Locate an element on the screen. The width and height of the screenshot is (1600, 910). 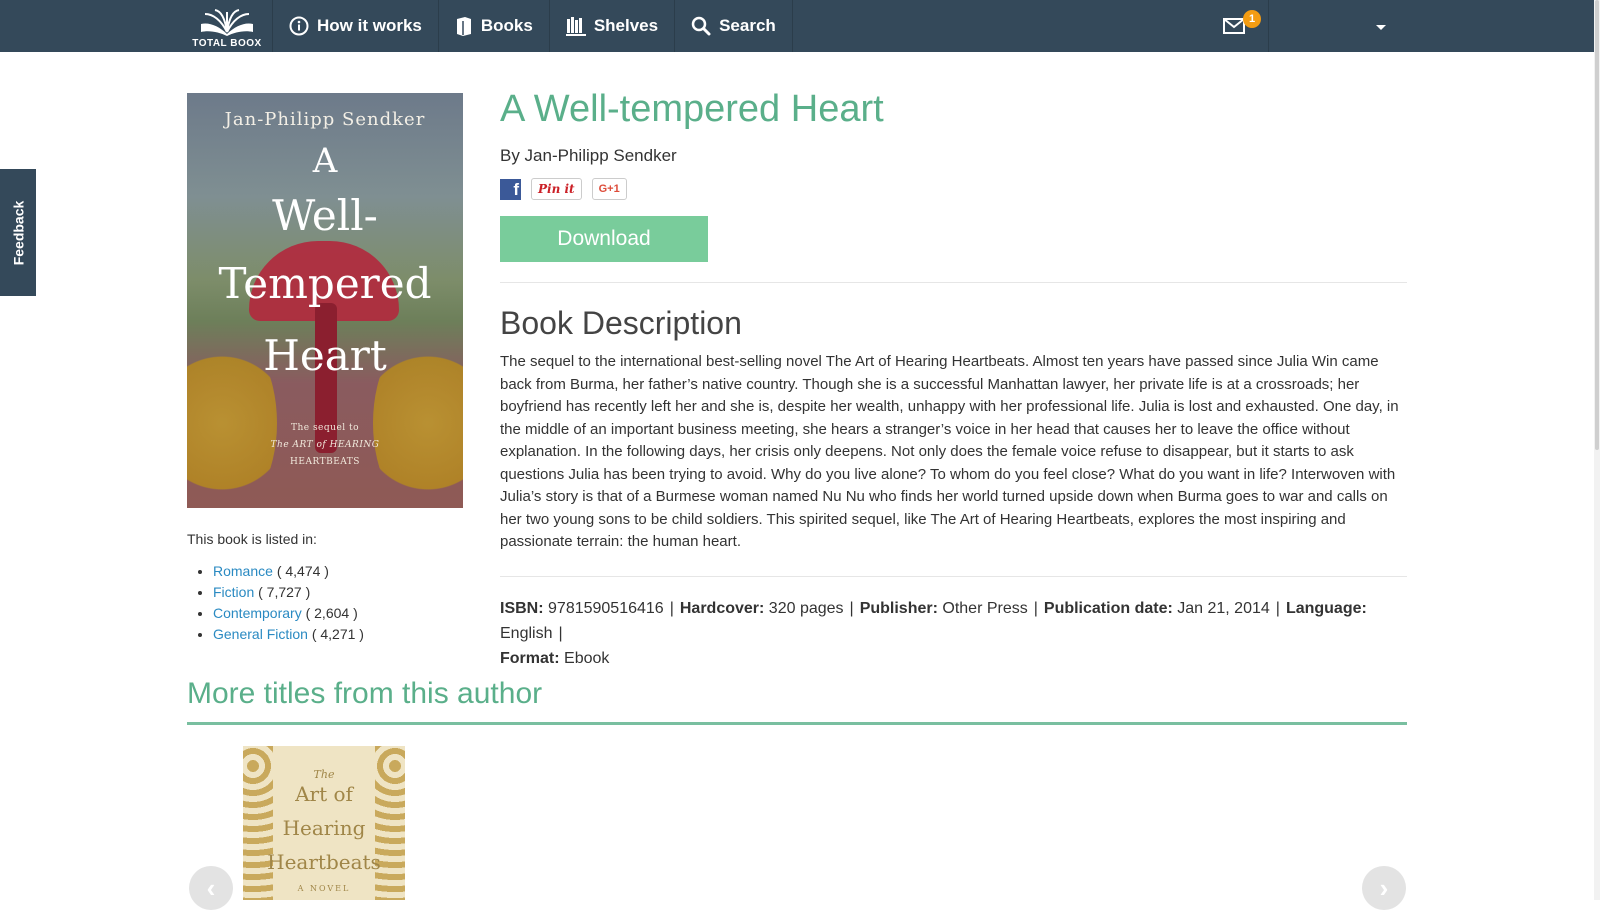
logo: TOTAL BOOX is located at coordinates (227, 26).